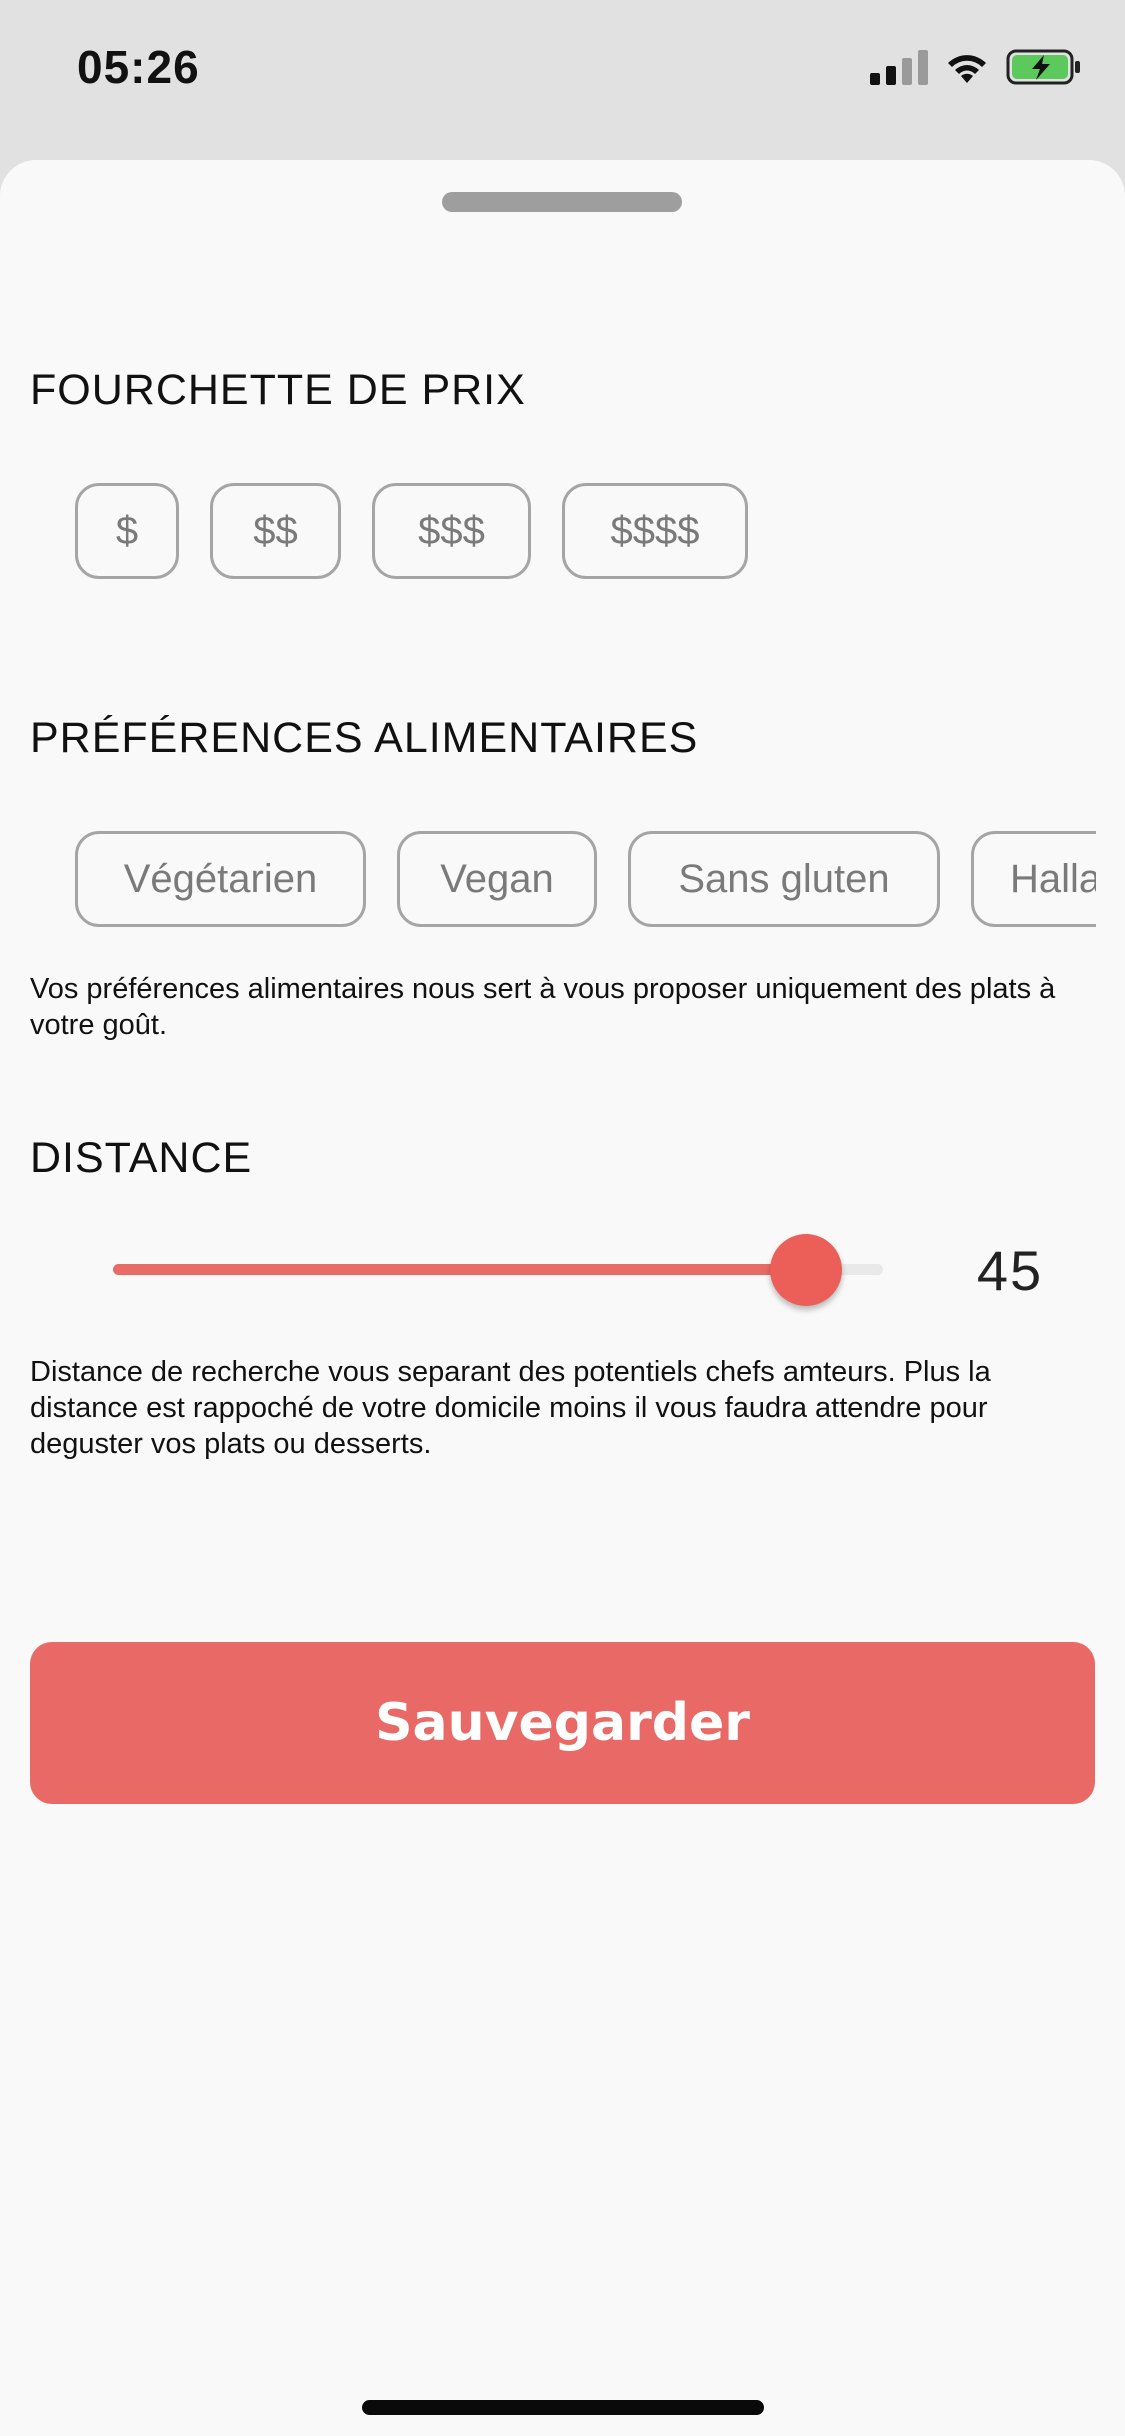 Image resolution: width=1125 pixels, height=2436 pixels. Describe the element at coordinates (562, 202) in the screenshot. I see `sheet-grabber` at that location.